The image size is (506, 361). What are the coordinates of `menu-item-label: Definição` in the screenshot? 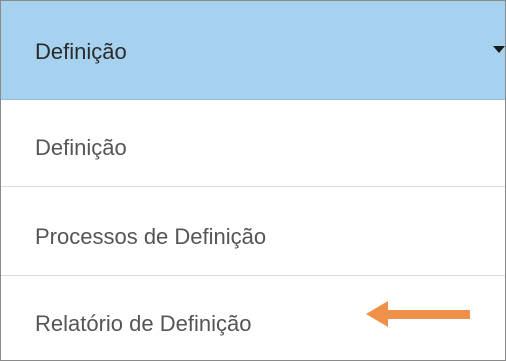 It's located at (81, 147).